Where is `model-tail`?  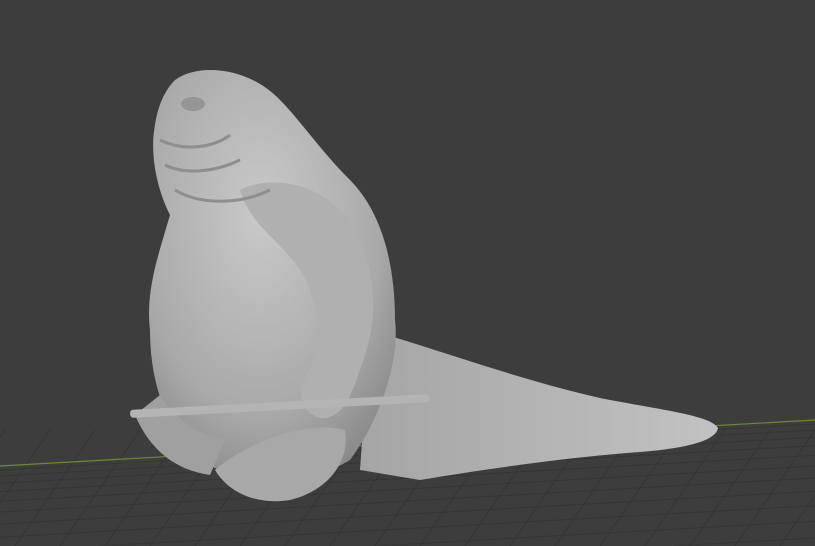 model-tail is located at coordinates (539, 405).